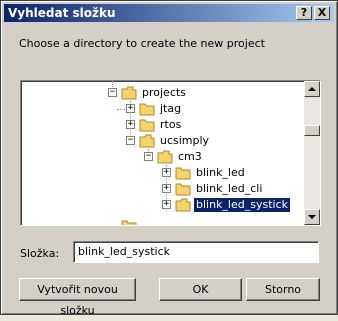  Describe the element at coordinates (121, 109) in the screenshot. I see `tree-line` at that location.